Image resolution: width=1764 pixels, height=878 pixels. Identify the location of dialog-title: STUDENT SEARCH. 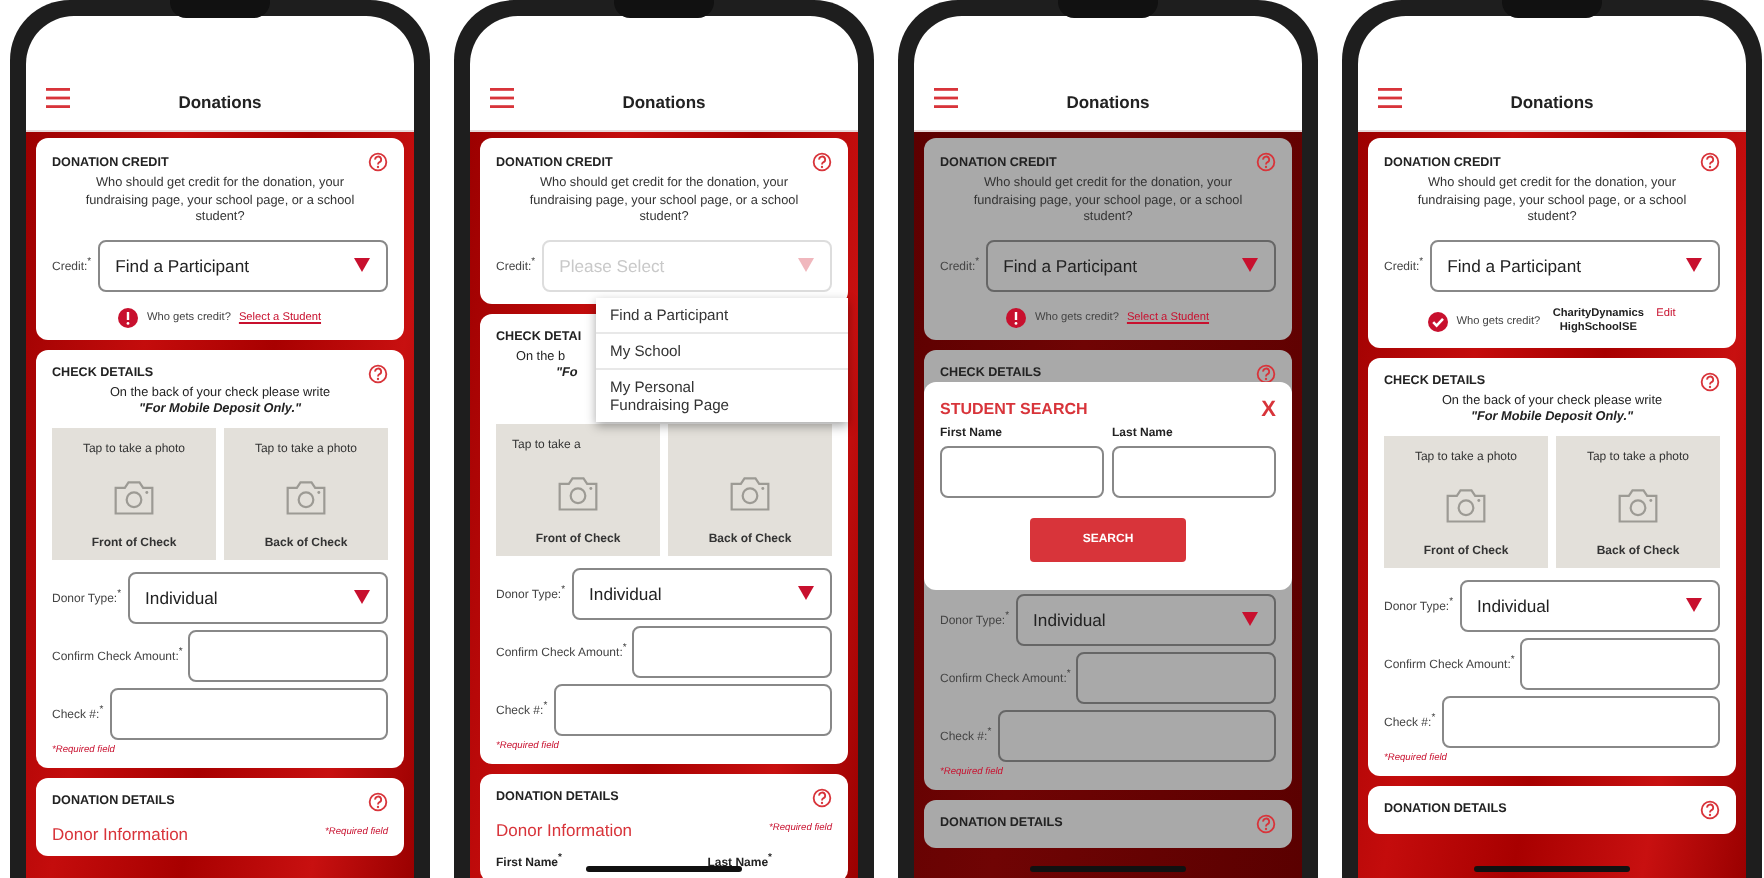
(1014, 409).